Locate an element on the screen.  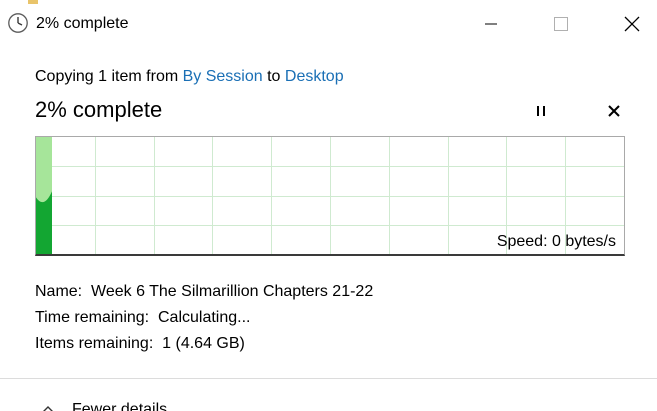
items-remaining-row: Items remaining: 1 (4.64 GB) is located at coordinates (204, 344).